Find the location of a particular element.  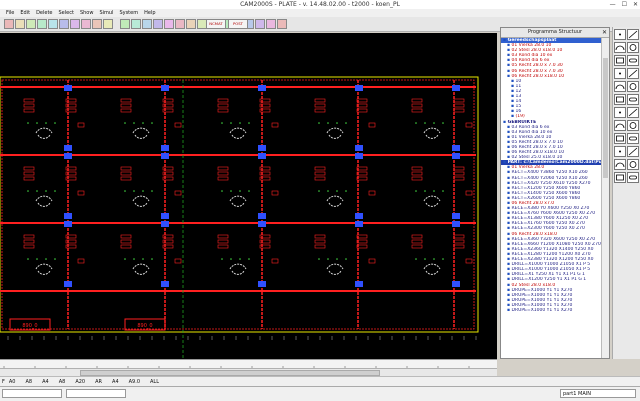

array-icon is located at coordinates (620, 99).